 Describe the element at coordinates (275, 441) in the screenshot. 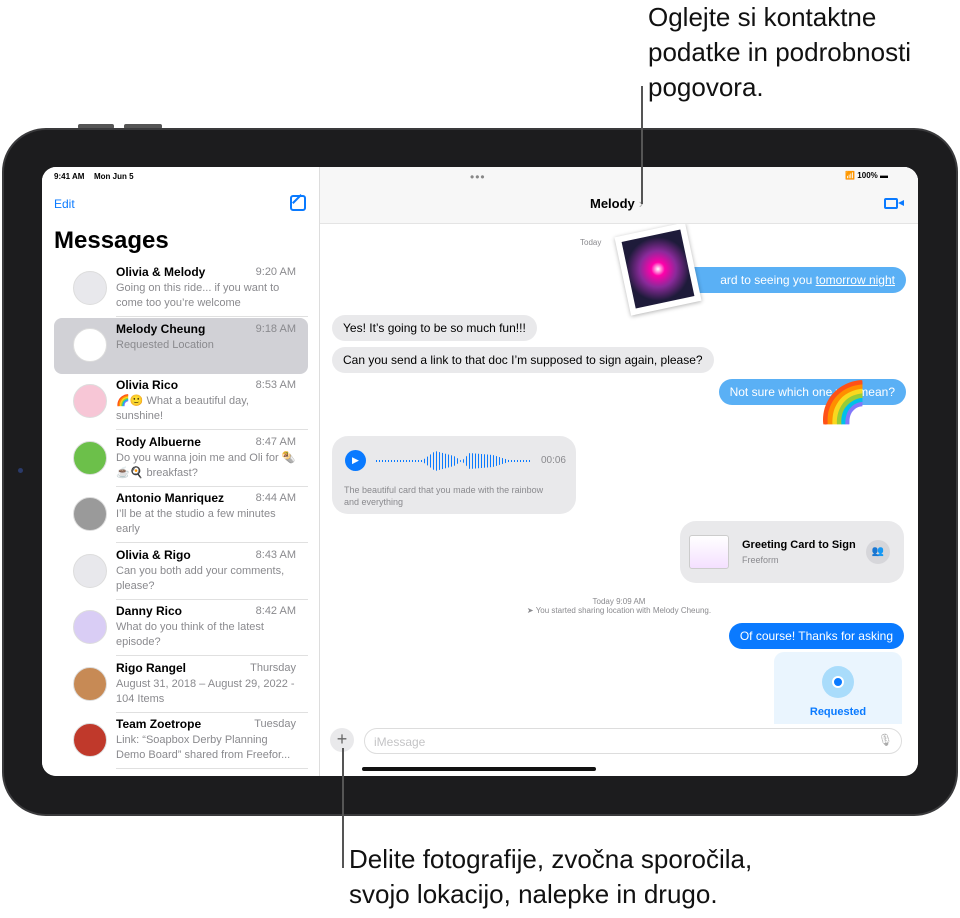

I see `message-time: 8:47 AM` at that location.